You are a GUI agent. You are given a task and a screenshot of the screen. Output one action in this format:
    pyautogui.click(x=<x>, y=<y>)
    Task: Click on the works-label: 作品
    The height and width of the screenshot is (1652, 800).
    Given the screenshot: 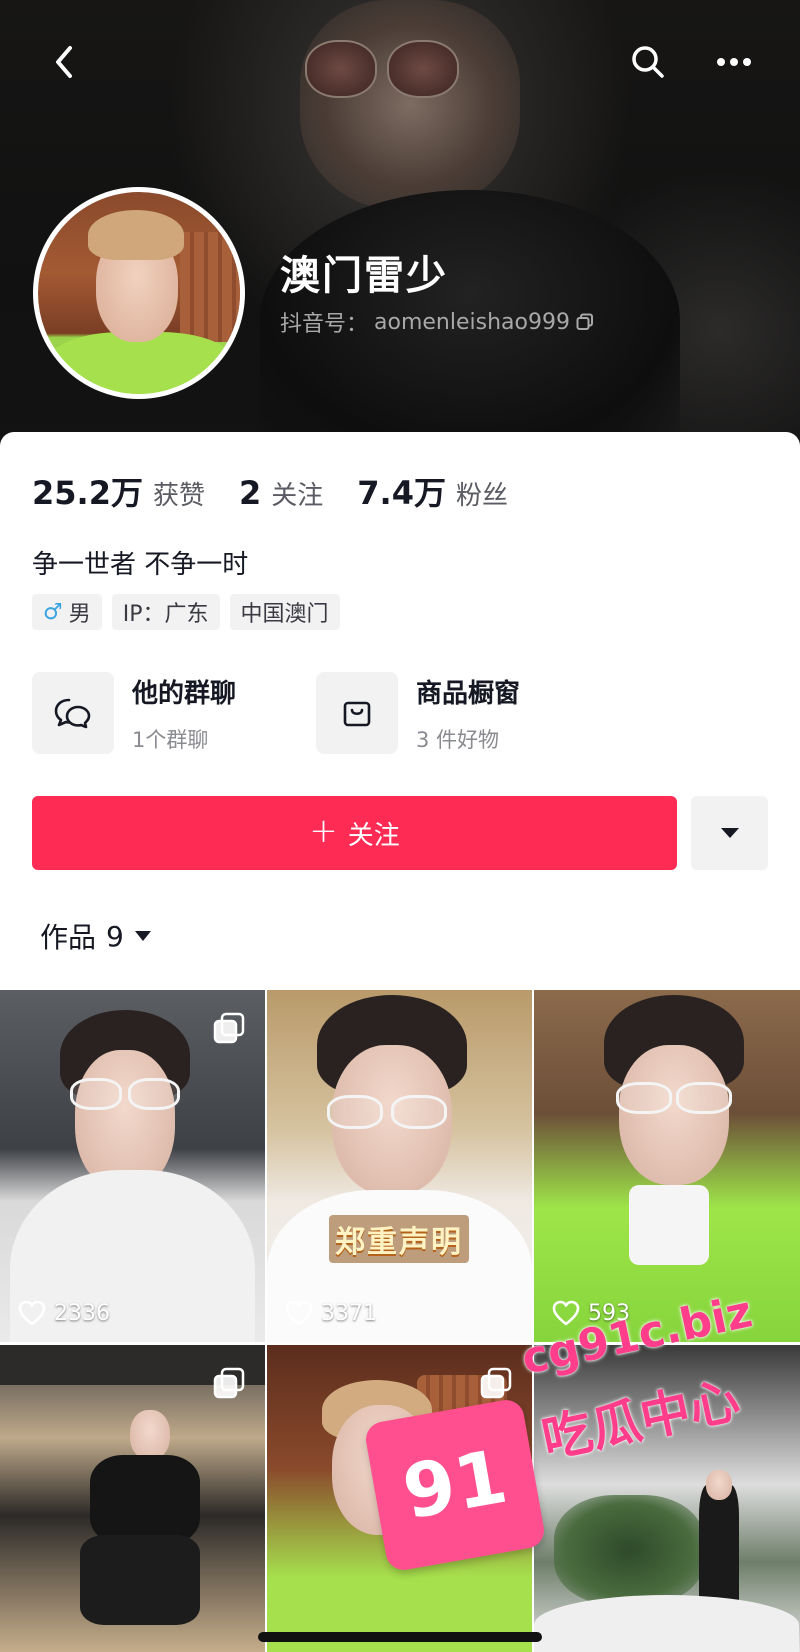 What is the action you would take?
    pyautogui.click(x=68, y=937)
    